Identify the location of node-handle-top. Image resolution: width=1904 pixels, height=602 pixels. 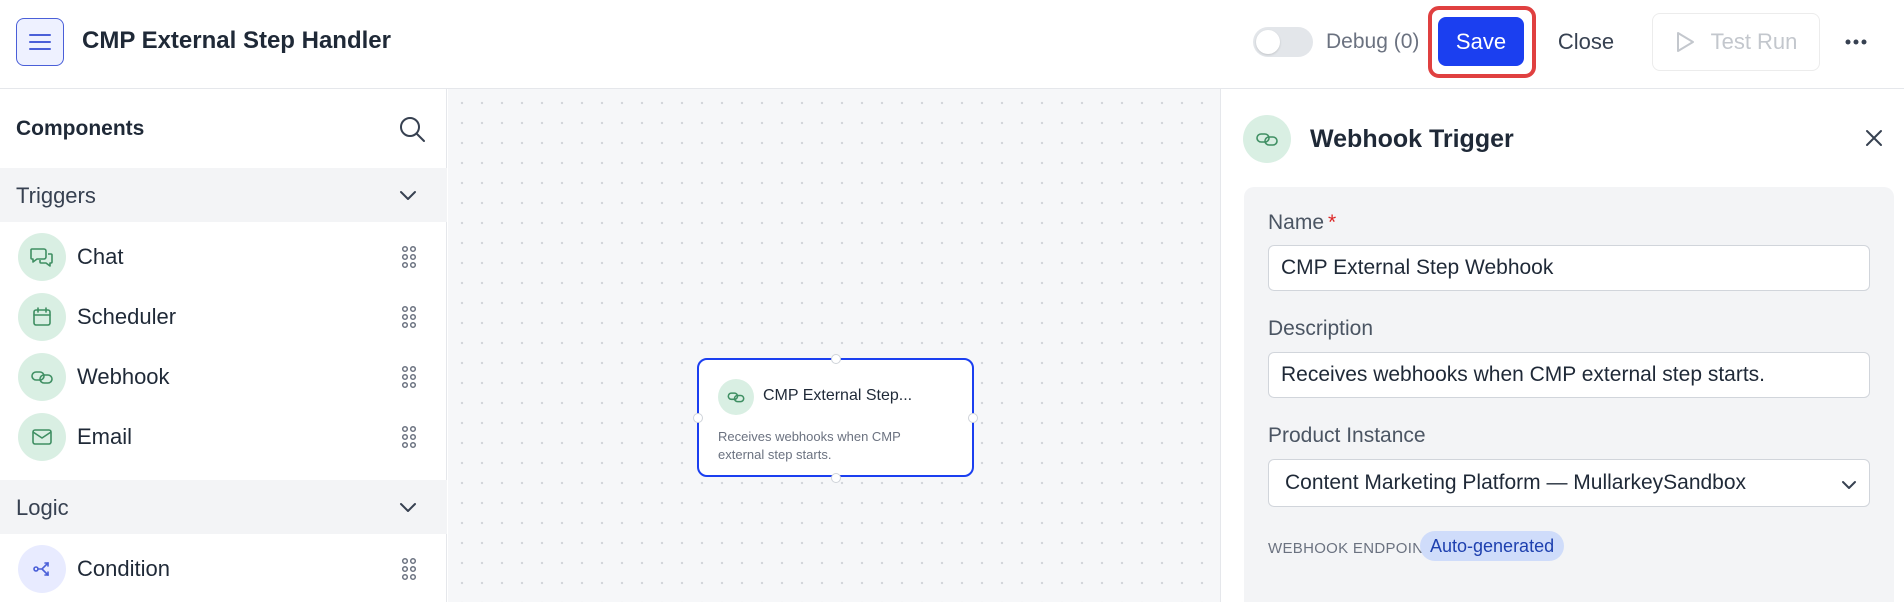
(836, 359).